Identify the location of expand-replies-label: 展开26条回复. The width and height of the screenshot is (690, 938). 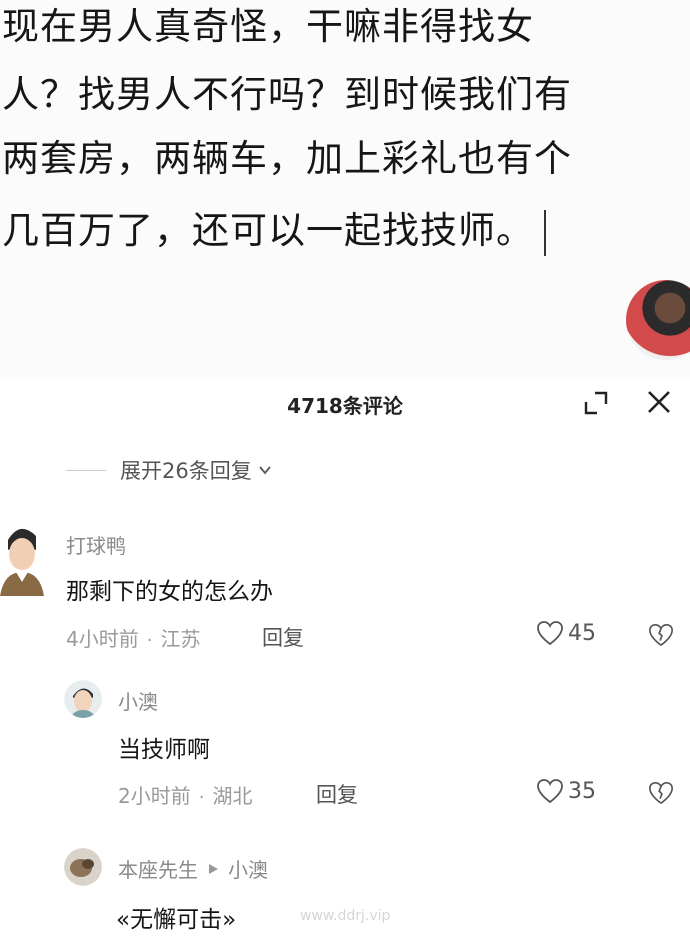
(186, 471).